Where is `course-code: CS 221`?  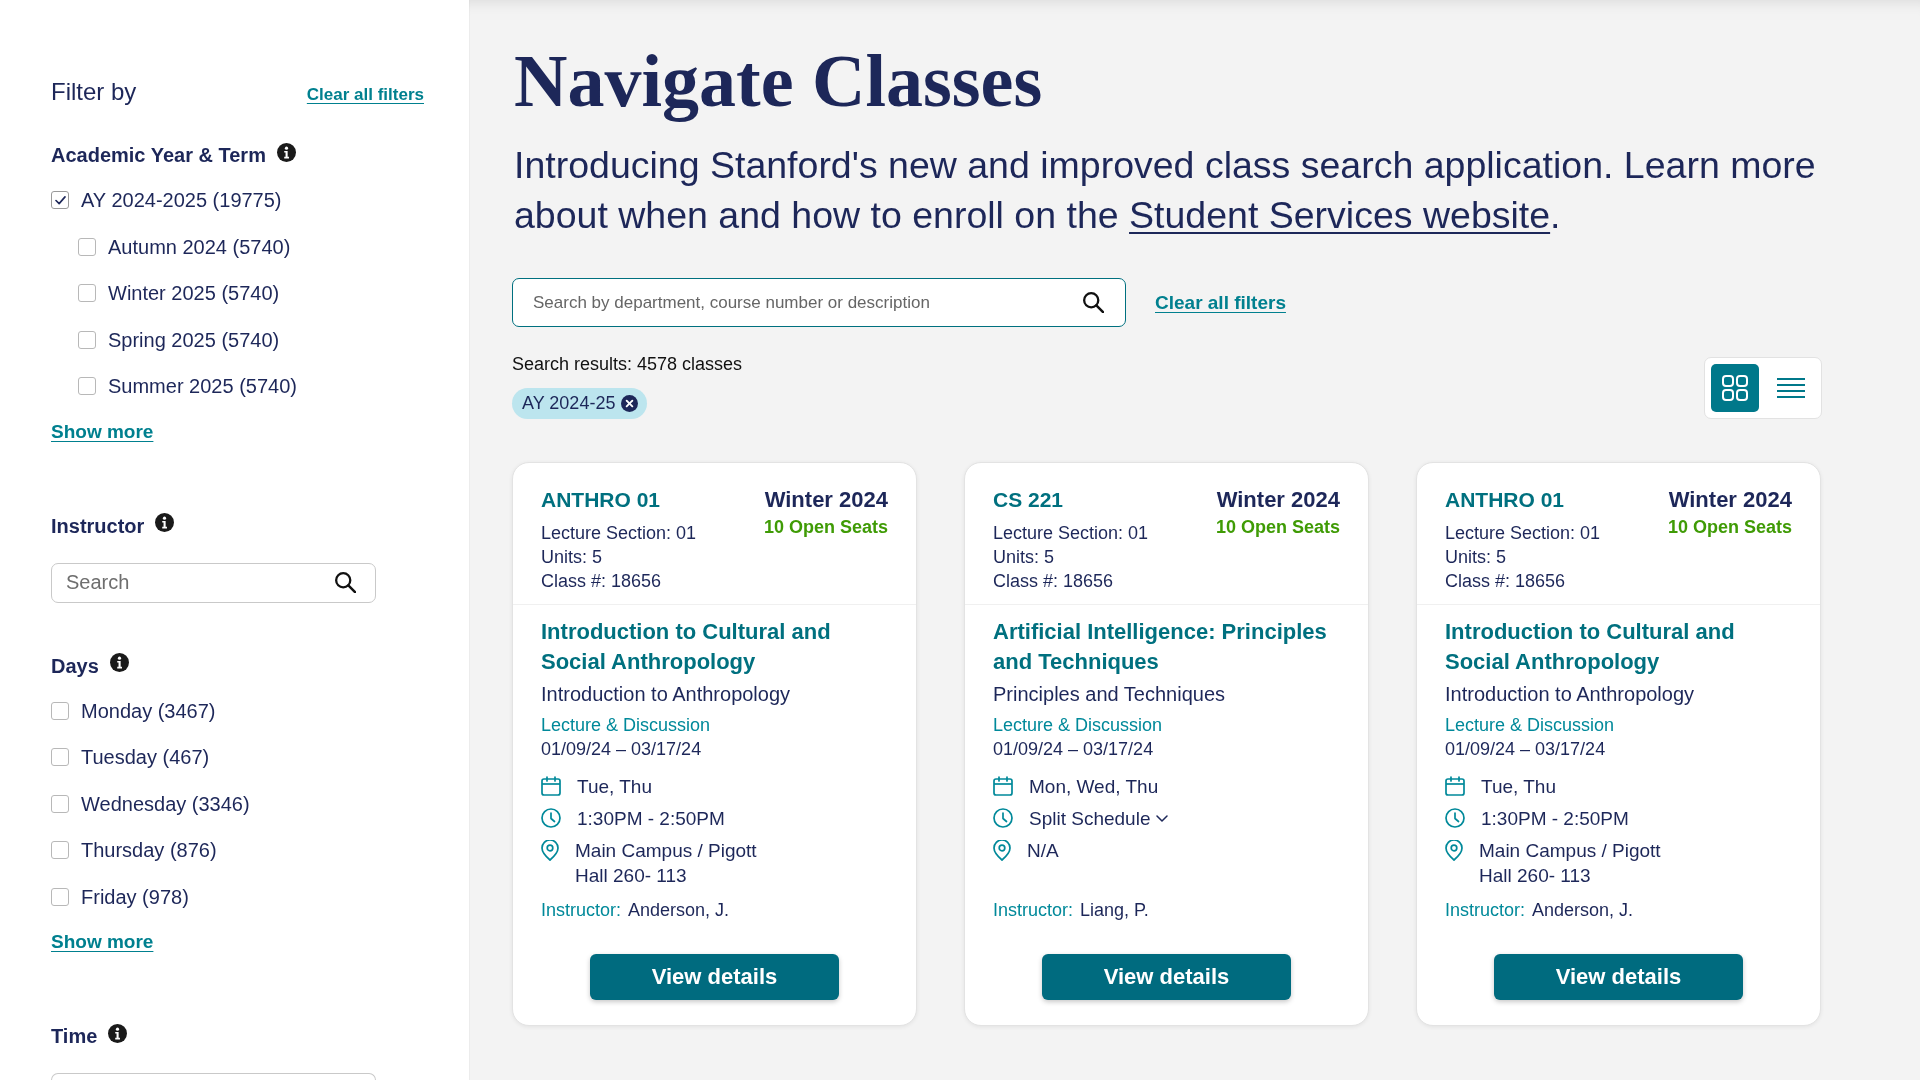
course-code: CS 221 is located at coordinates (1029, 500).